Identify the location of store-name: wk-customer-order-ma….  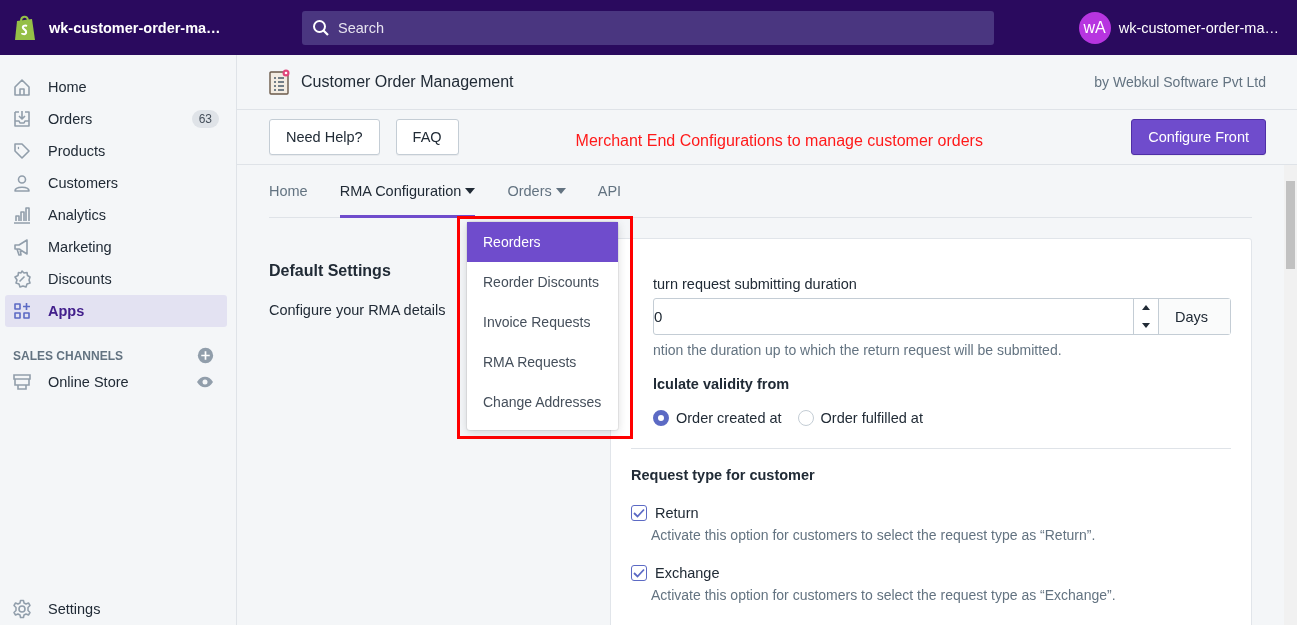
(135, 27).